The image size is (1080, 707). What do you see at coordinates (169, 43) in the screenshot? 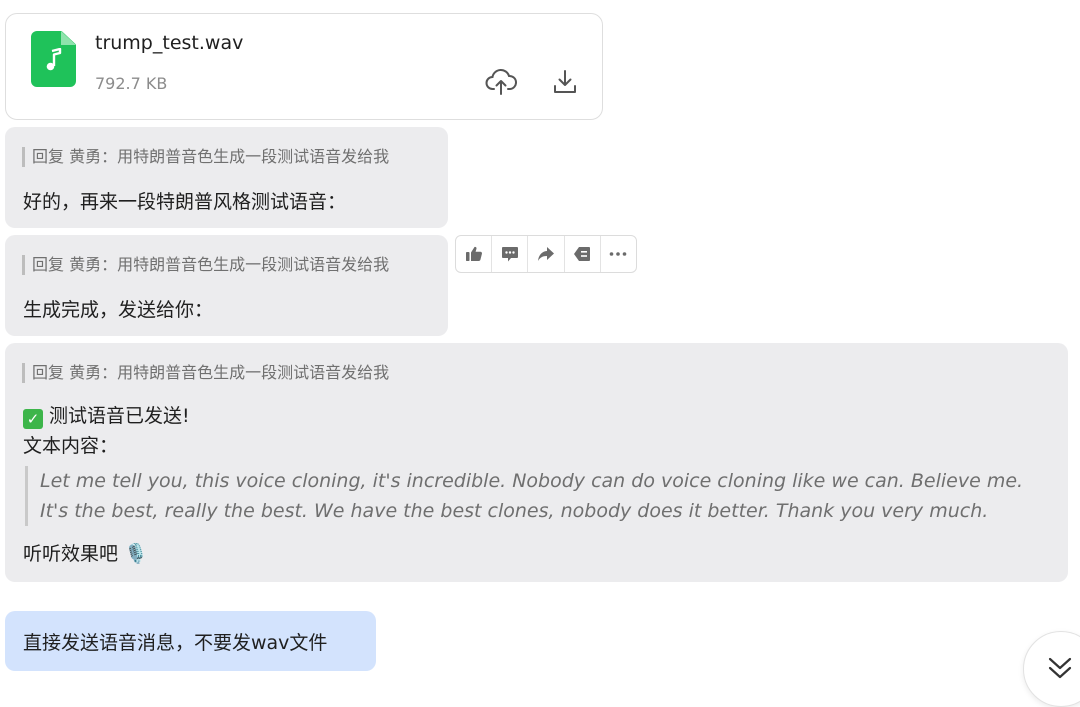
I see `file-name: trump_test.wav` at bounding box center [169, 43].